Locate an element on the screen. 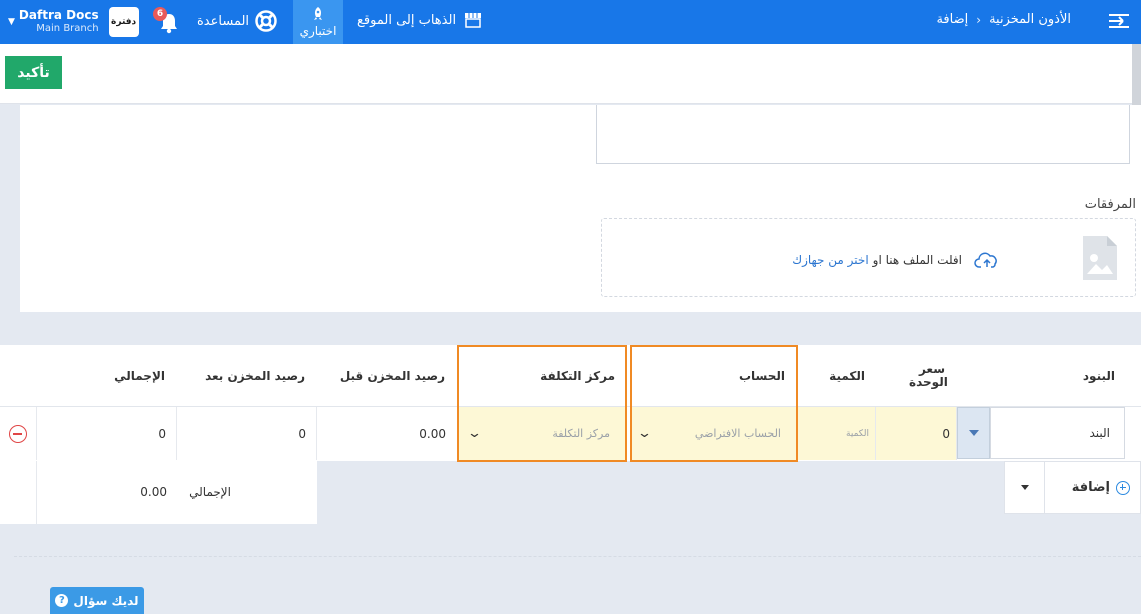  item-select: البند is located at coordinates (1057, 433).